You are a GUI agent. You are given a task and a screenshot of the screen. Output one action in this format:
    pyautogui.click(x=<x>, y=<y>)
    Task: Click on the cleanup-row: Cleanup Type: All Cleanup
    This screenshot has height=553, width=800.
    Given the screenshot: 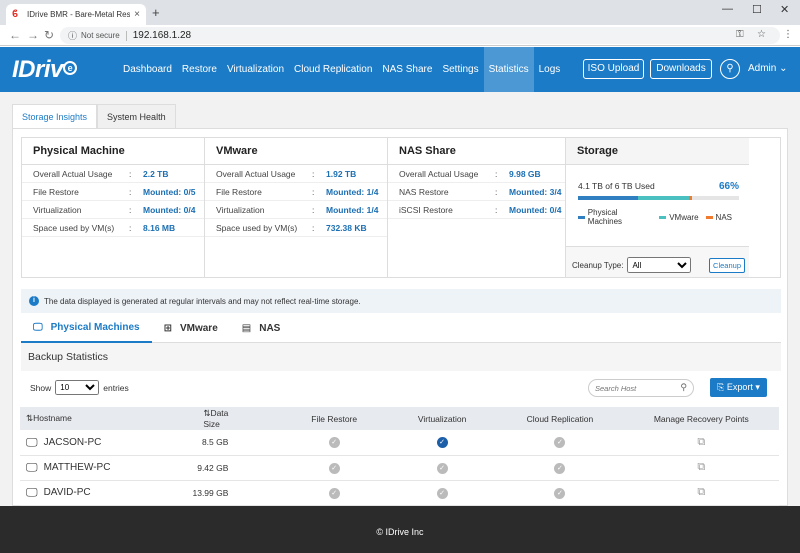 What is the action you would take?
    pyautogui.click(x=657, y=260)
    